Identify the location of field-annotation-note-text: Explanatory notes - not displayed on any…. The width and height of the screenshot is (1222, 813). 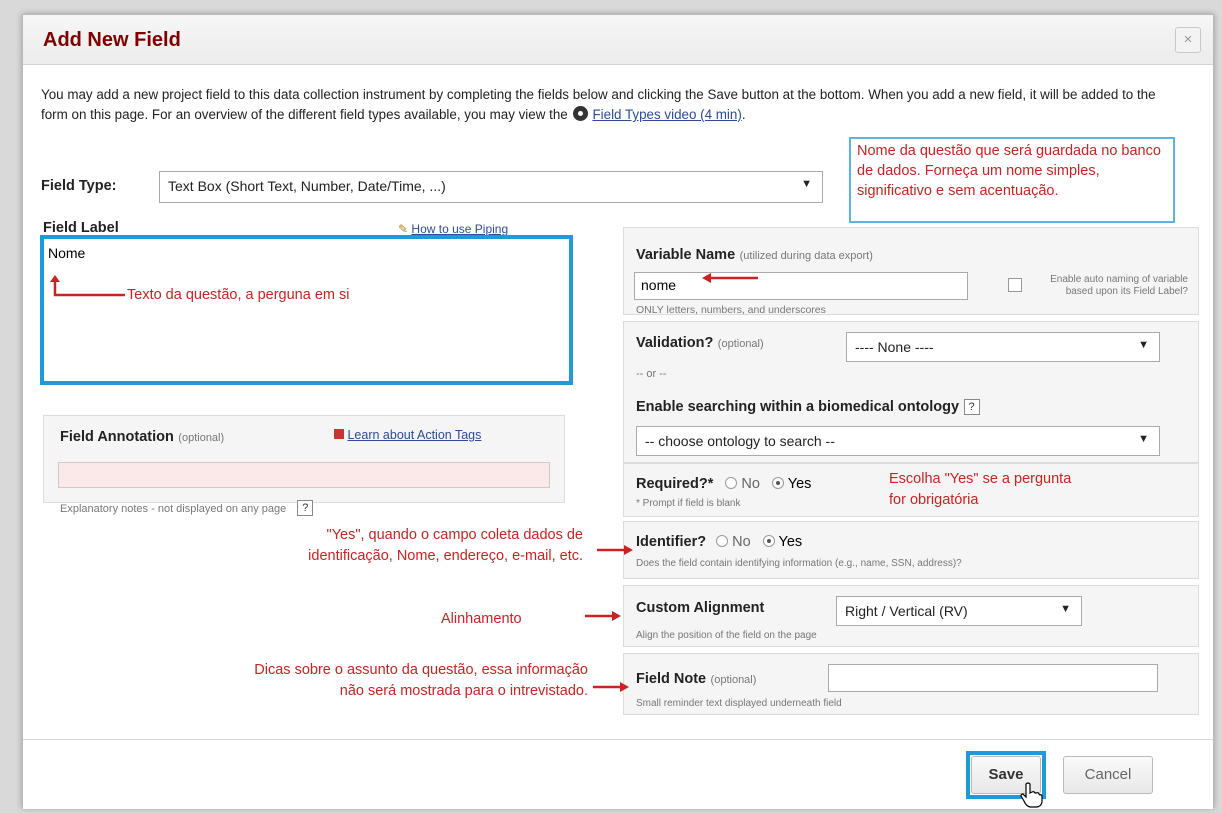
(173, 509).